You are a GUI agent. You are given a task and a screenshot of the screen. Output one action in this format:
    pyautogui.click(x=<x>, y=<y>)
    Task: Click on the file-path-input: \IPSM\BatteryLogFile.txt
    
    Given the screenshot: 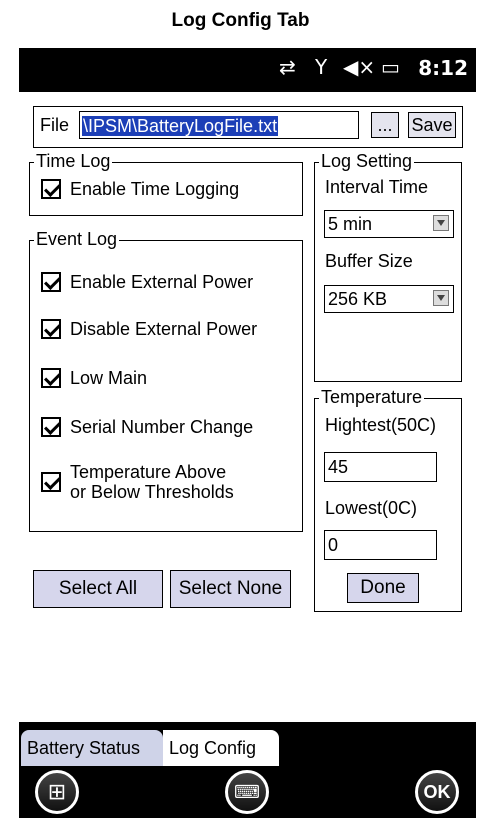 What is the action you would take?
    pyautogui.click(x=219, y=125)
    